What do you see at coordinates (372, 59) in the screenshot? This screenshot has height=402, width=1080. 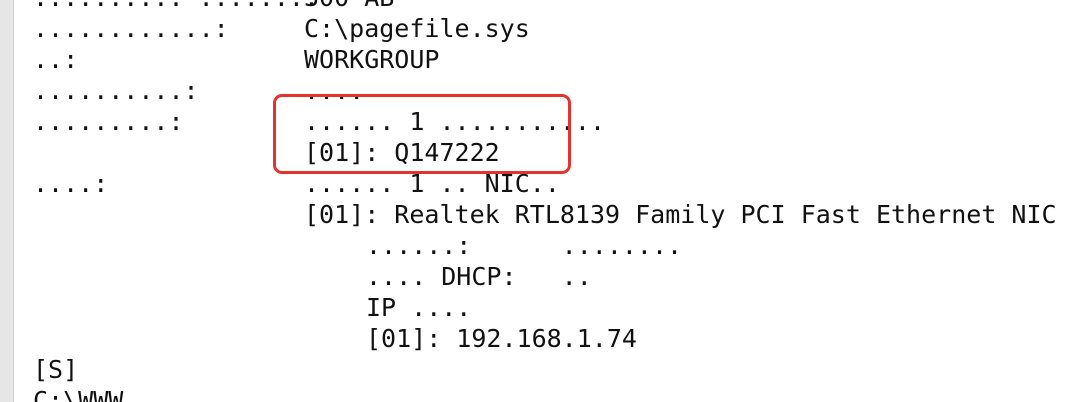 I see `line-value: WORKGROUP` at bounding box center [372, 59].